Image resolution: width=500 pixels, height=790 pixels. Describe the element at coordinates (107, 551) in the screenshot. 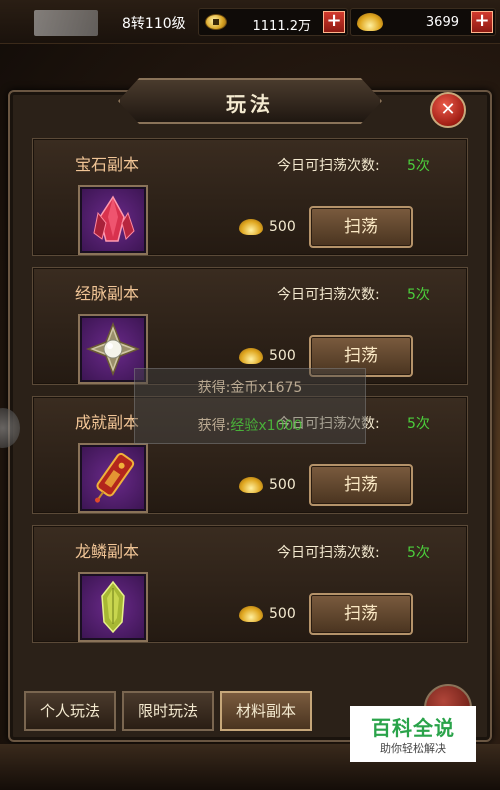

I see `dungeon-name: 龙鳞副本` at that location.